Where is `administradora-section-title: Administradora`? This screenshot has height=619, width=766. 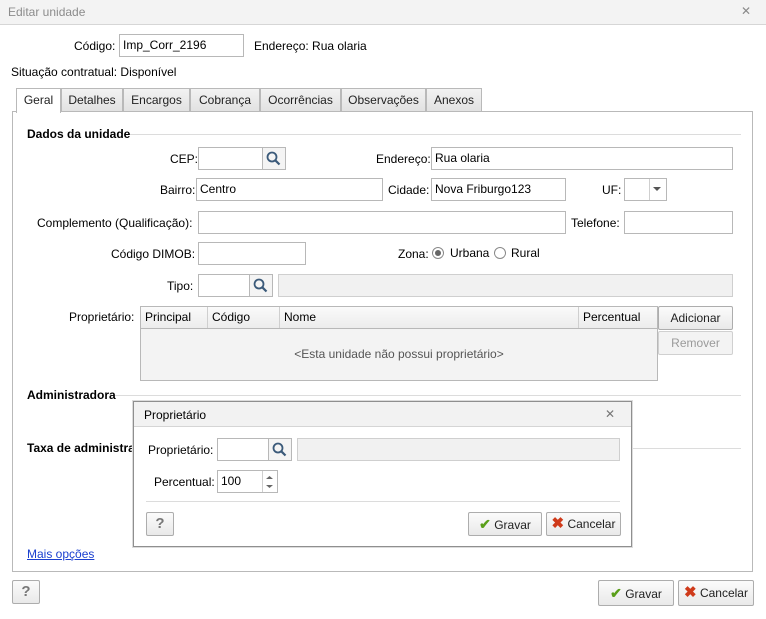
administradora-section-title: Administradora is located at coordinates (71, 395).